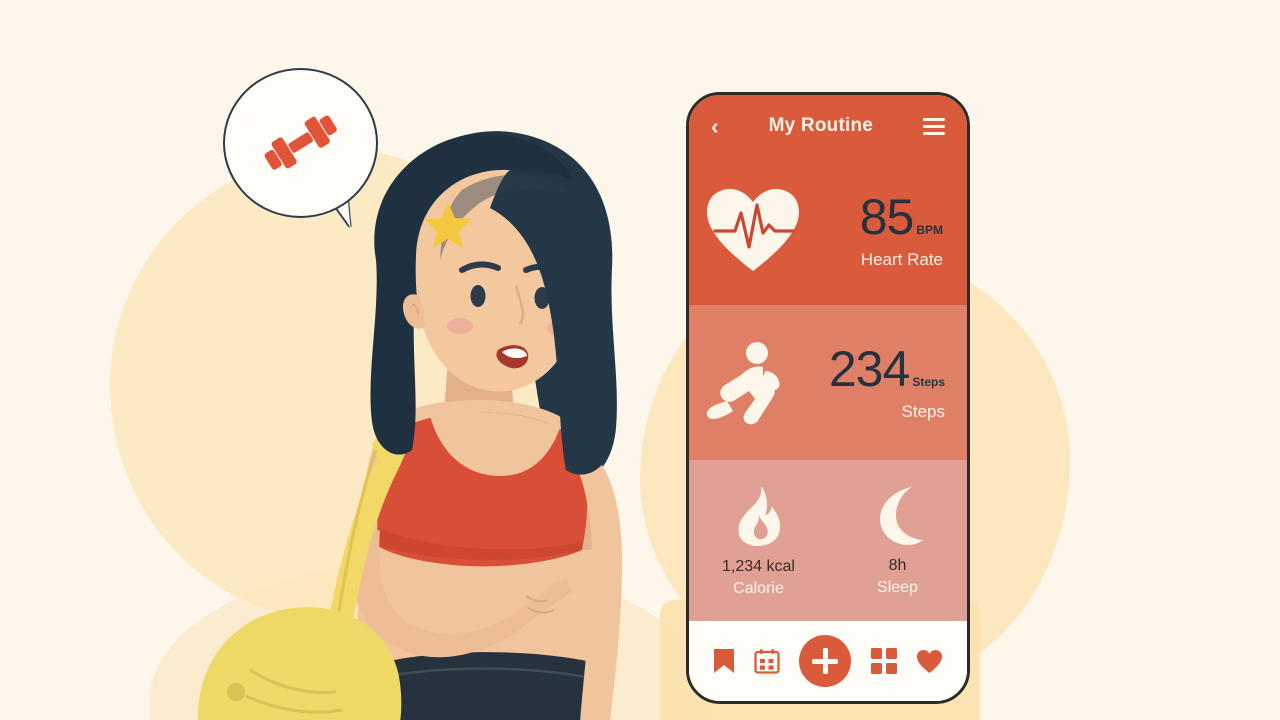  Describe the element at coordinates (715, 126) in the screenshot. I see `back-icon: ‹` at that location.